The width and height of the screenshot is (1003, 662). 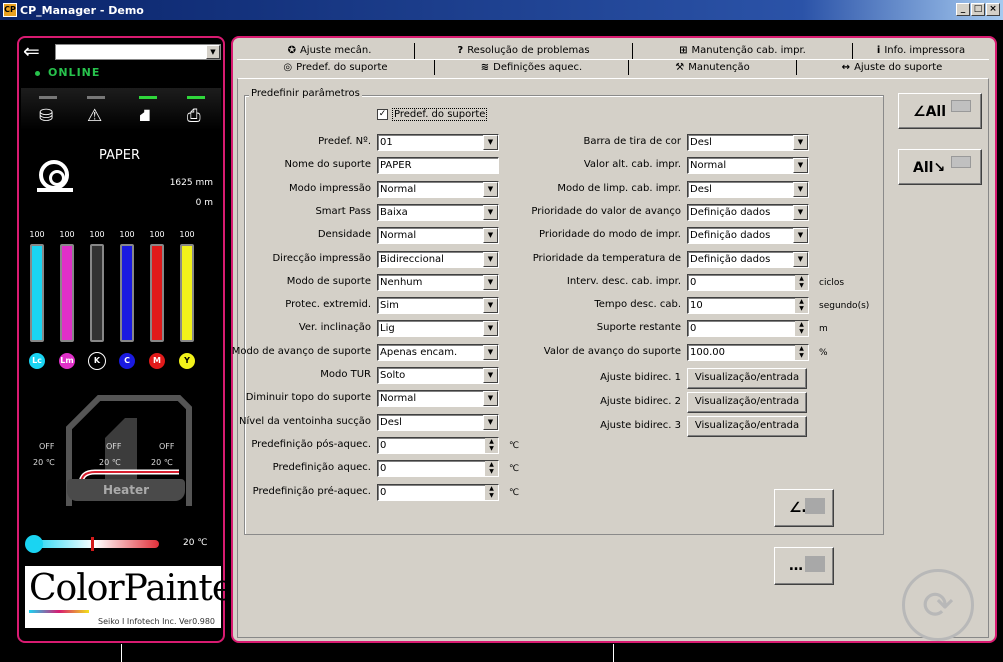 What do you see at coordinates (514, 492) in the screenshot?
I see `unit-label: ℃` at bounding box center [514, 492].